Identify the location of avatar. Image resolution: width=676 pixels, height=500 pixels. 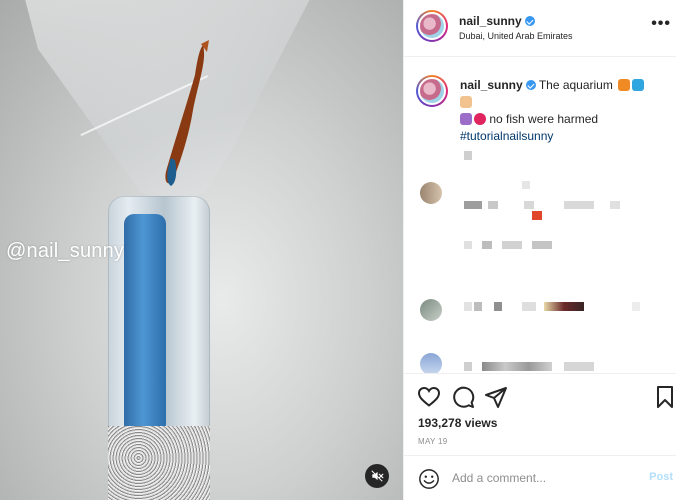
(432, 26).